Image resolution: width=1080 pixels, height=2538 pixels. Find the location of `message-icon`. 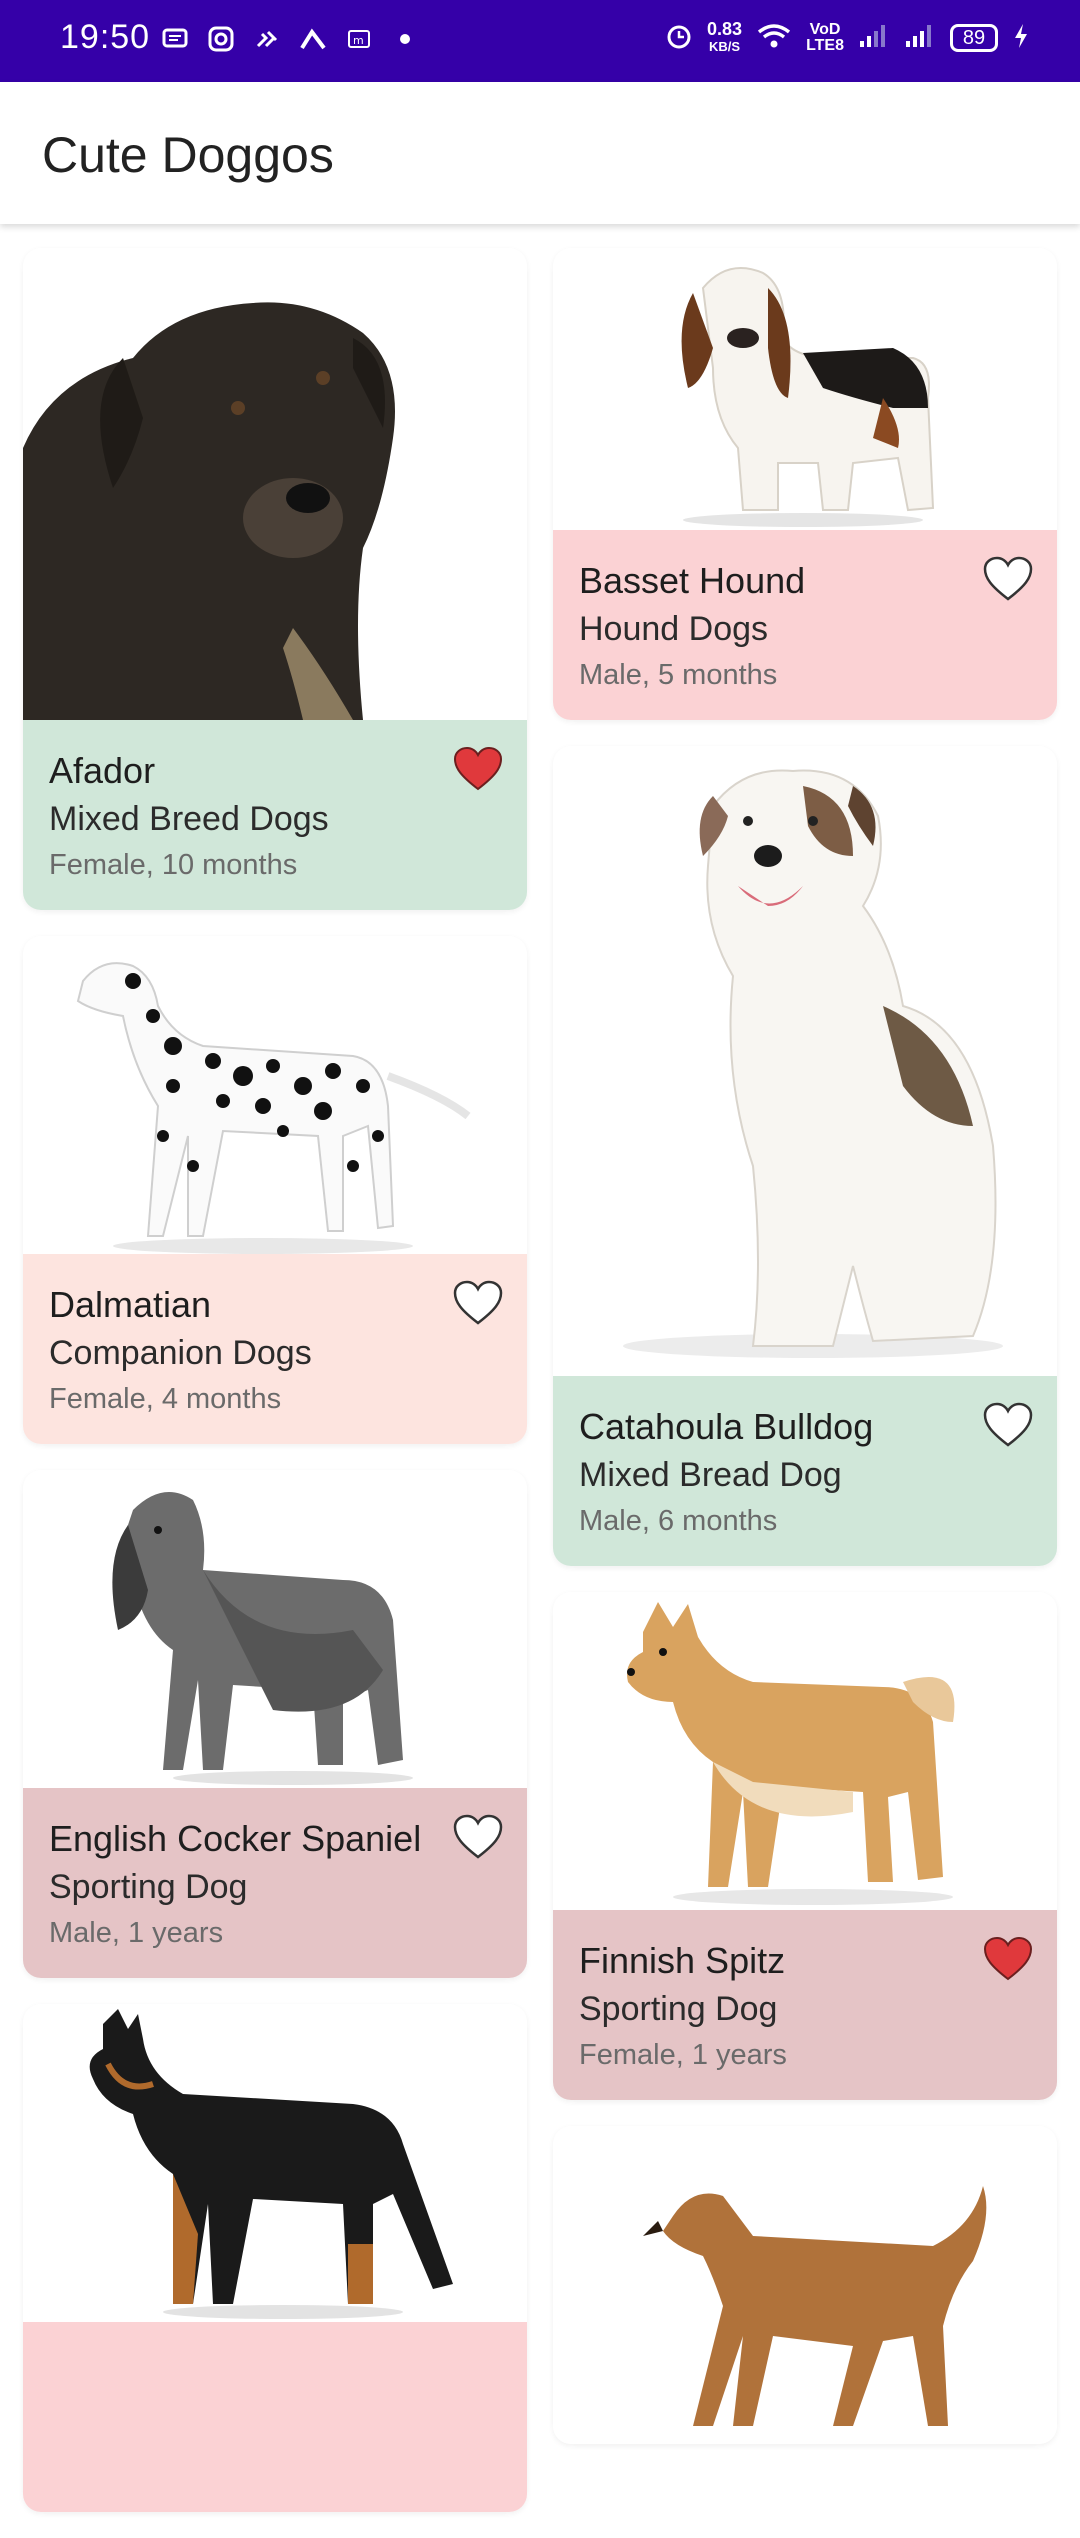

message-icon is located at coordinates (175, 39).